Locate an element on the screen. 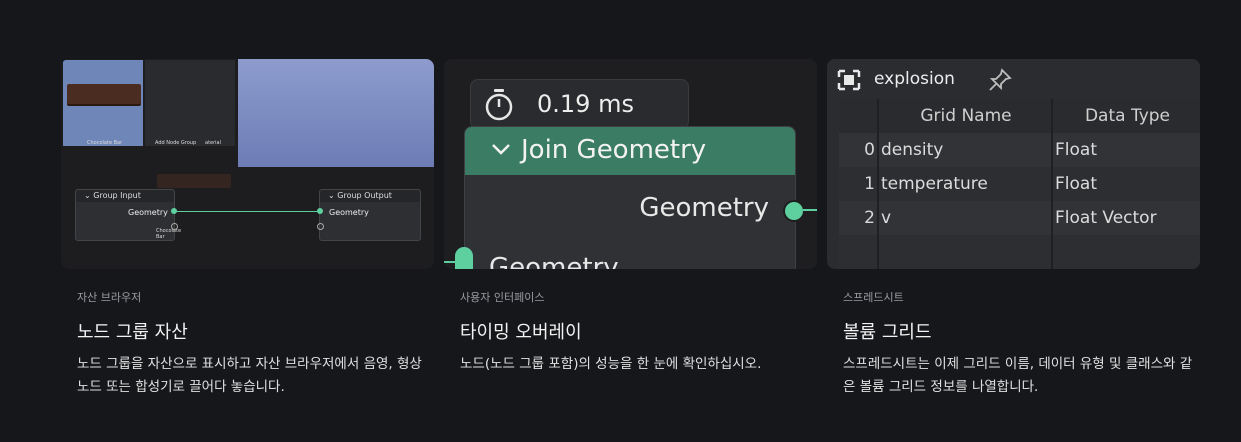 The width and height of the screenshot is (1241, 442). column-header-data-type: Data Type is located at coordinates (1125, 116).